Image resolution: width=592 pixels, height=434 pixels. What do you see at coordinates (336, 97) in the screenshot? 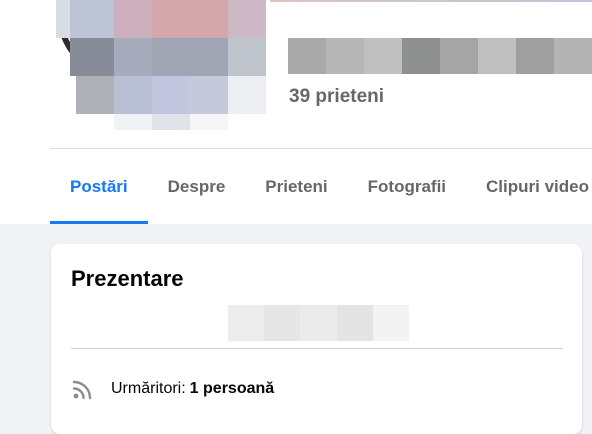
I see `friends-count: 39 prieteni` at bounding box center [336, 97].